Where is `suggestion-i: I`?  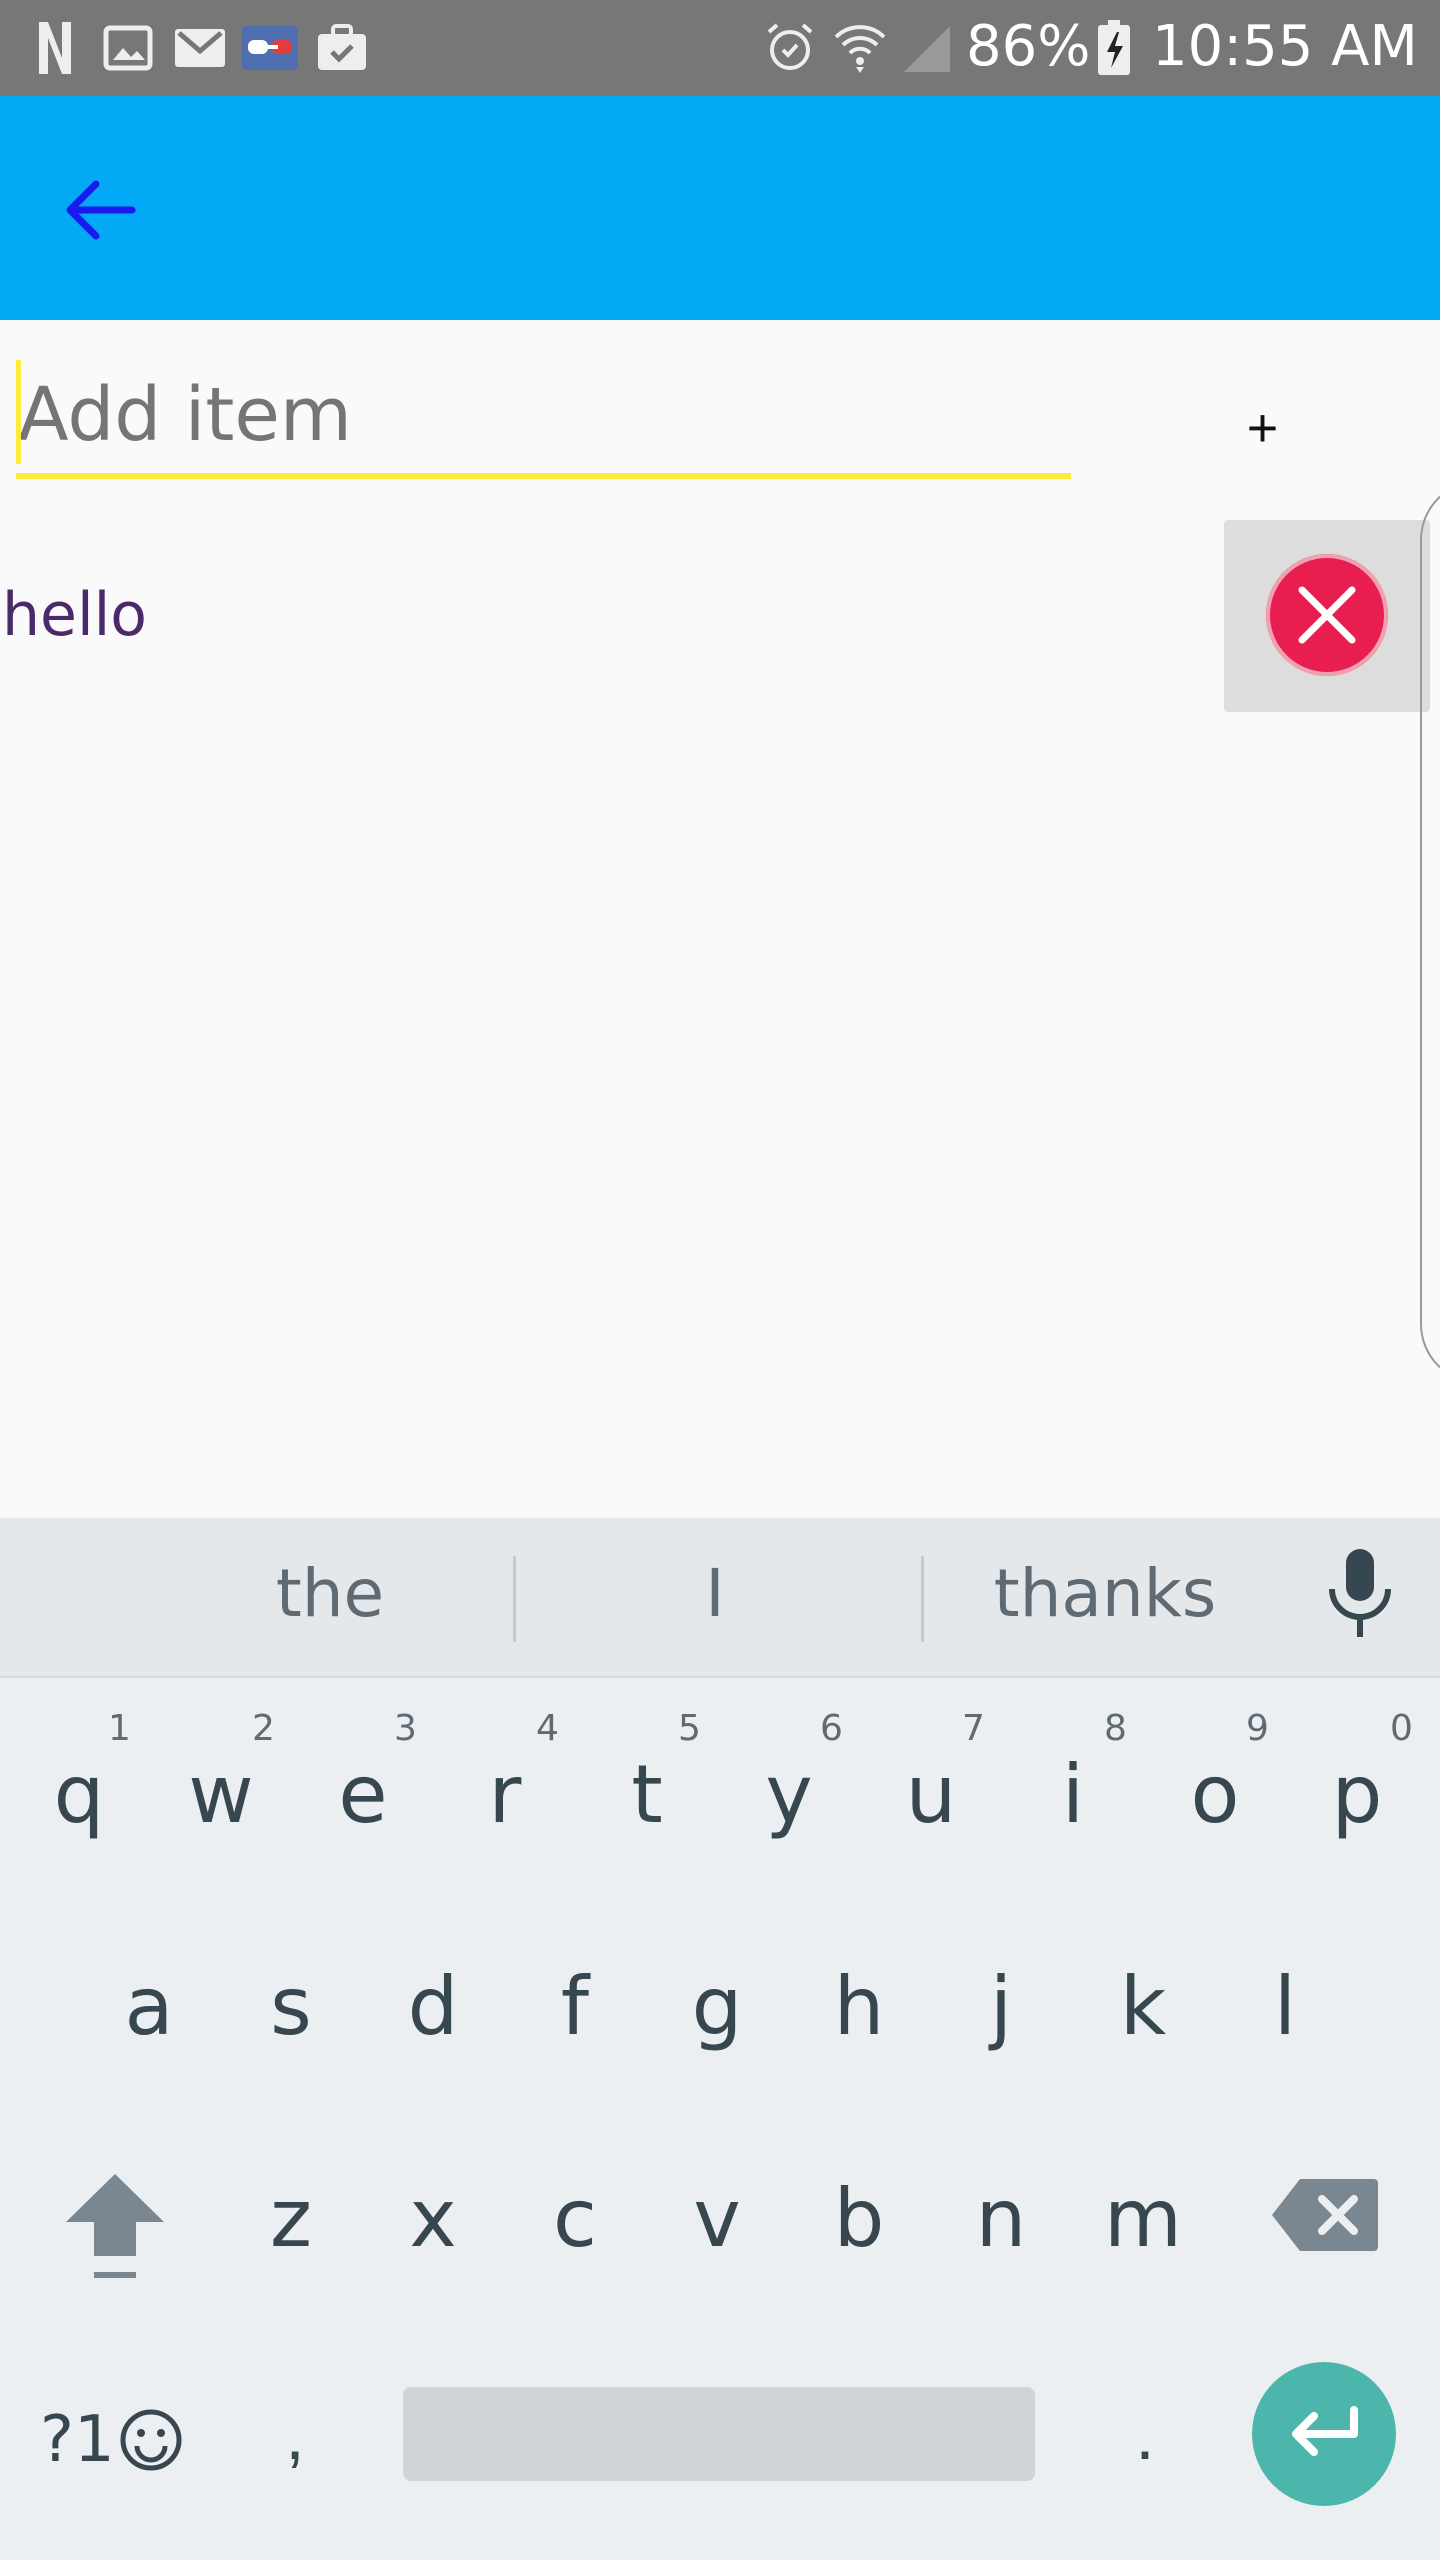
suggestion-i: I is located at coordinates (715, 1593).